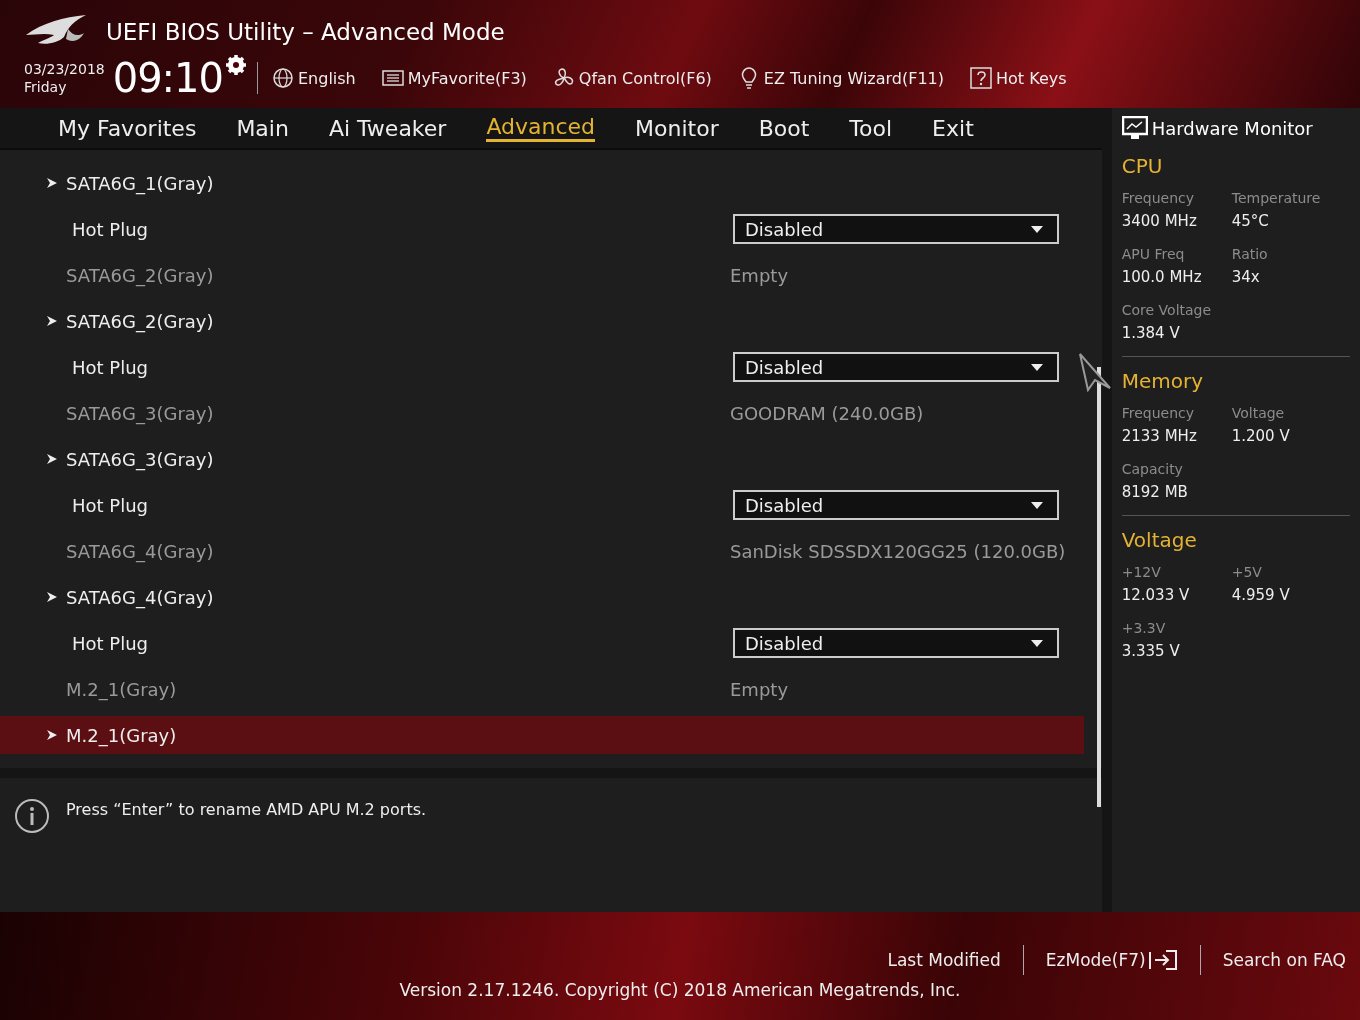  What do you see at coordinates (1163, 381) in the screenshot?
I see `section-title: Memory` at bounding box center [1163, 381].